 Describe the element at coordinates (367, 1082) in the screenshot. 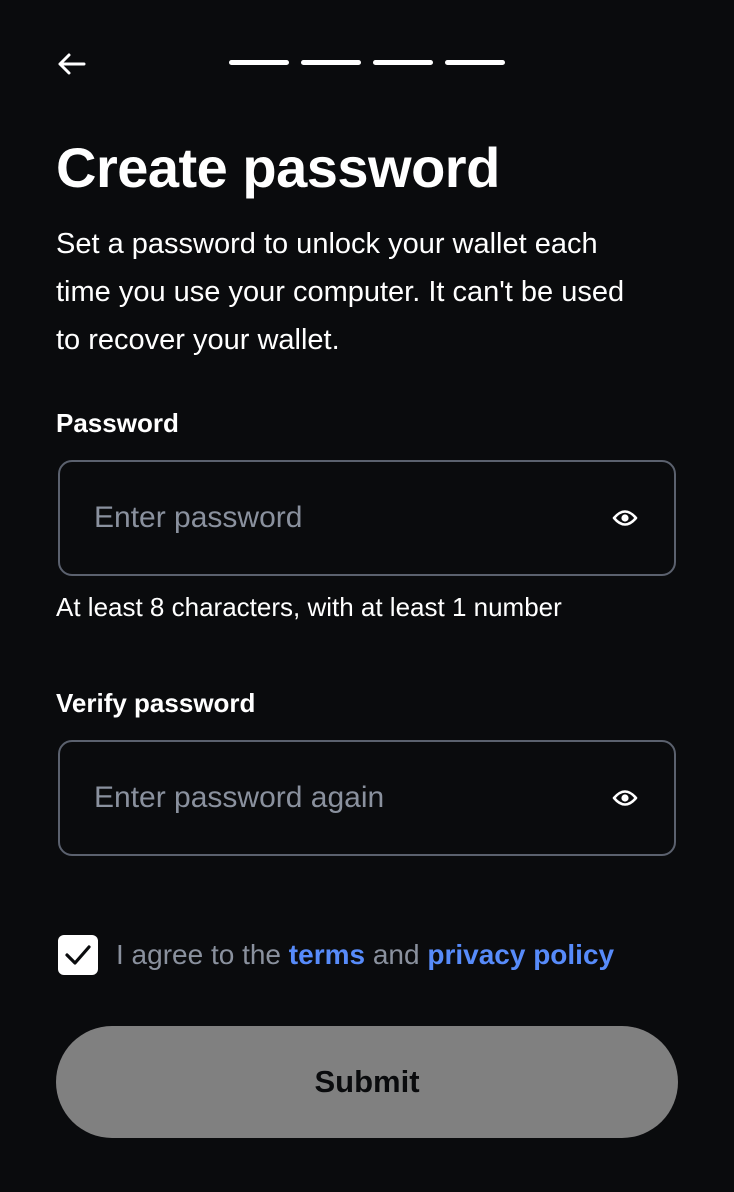

I see `submit-button: Submit` at that location.